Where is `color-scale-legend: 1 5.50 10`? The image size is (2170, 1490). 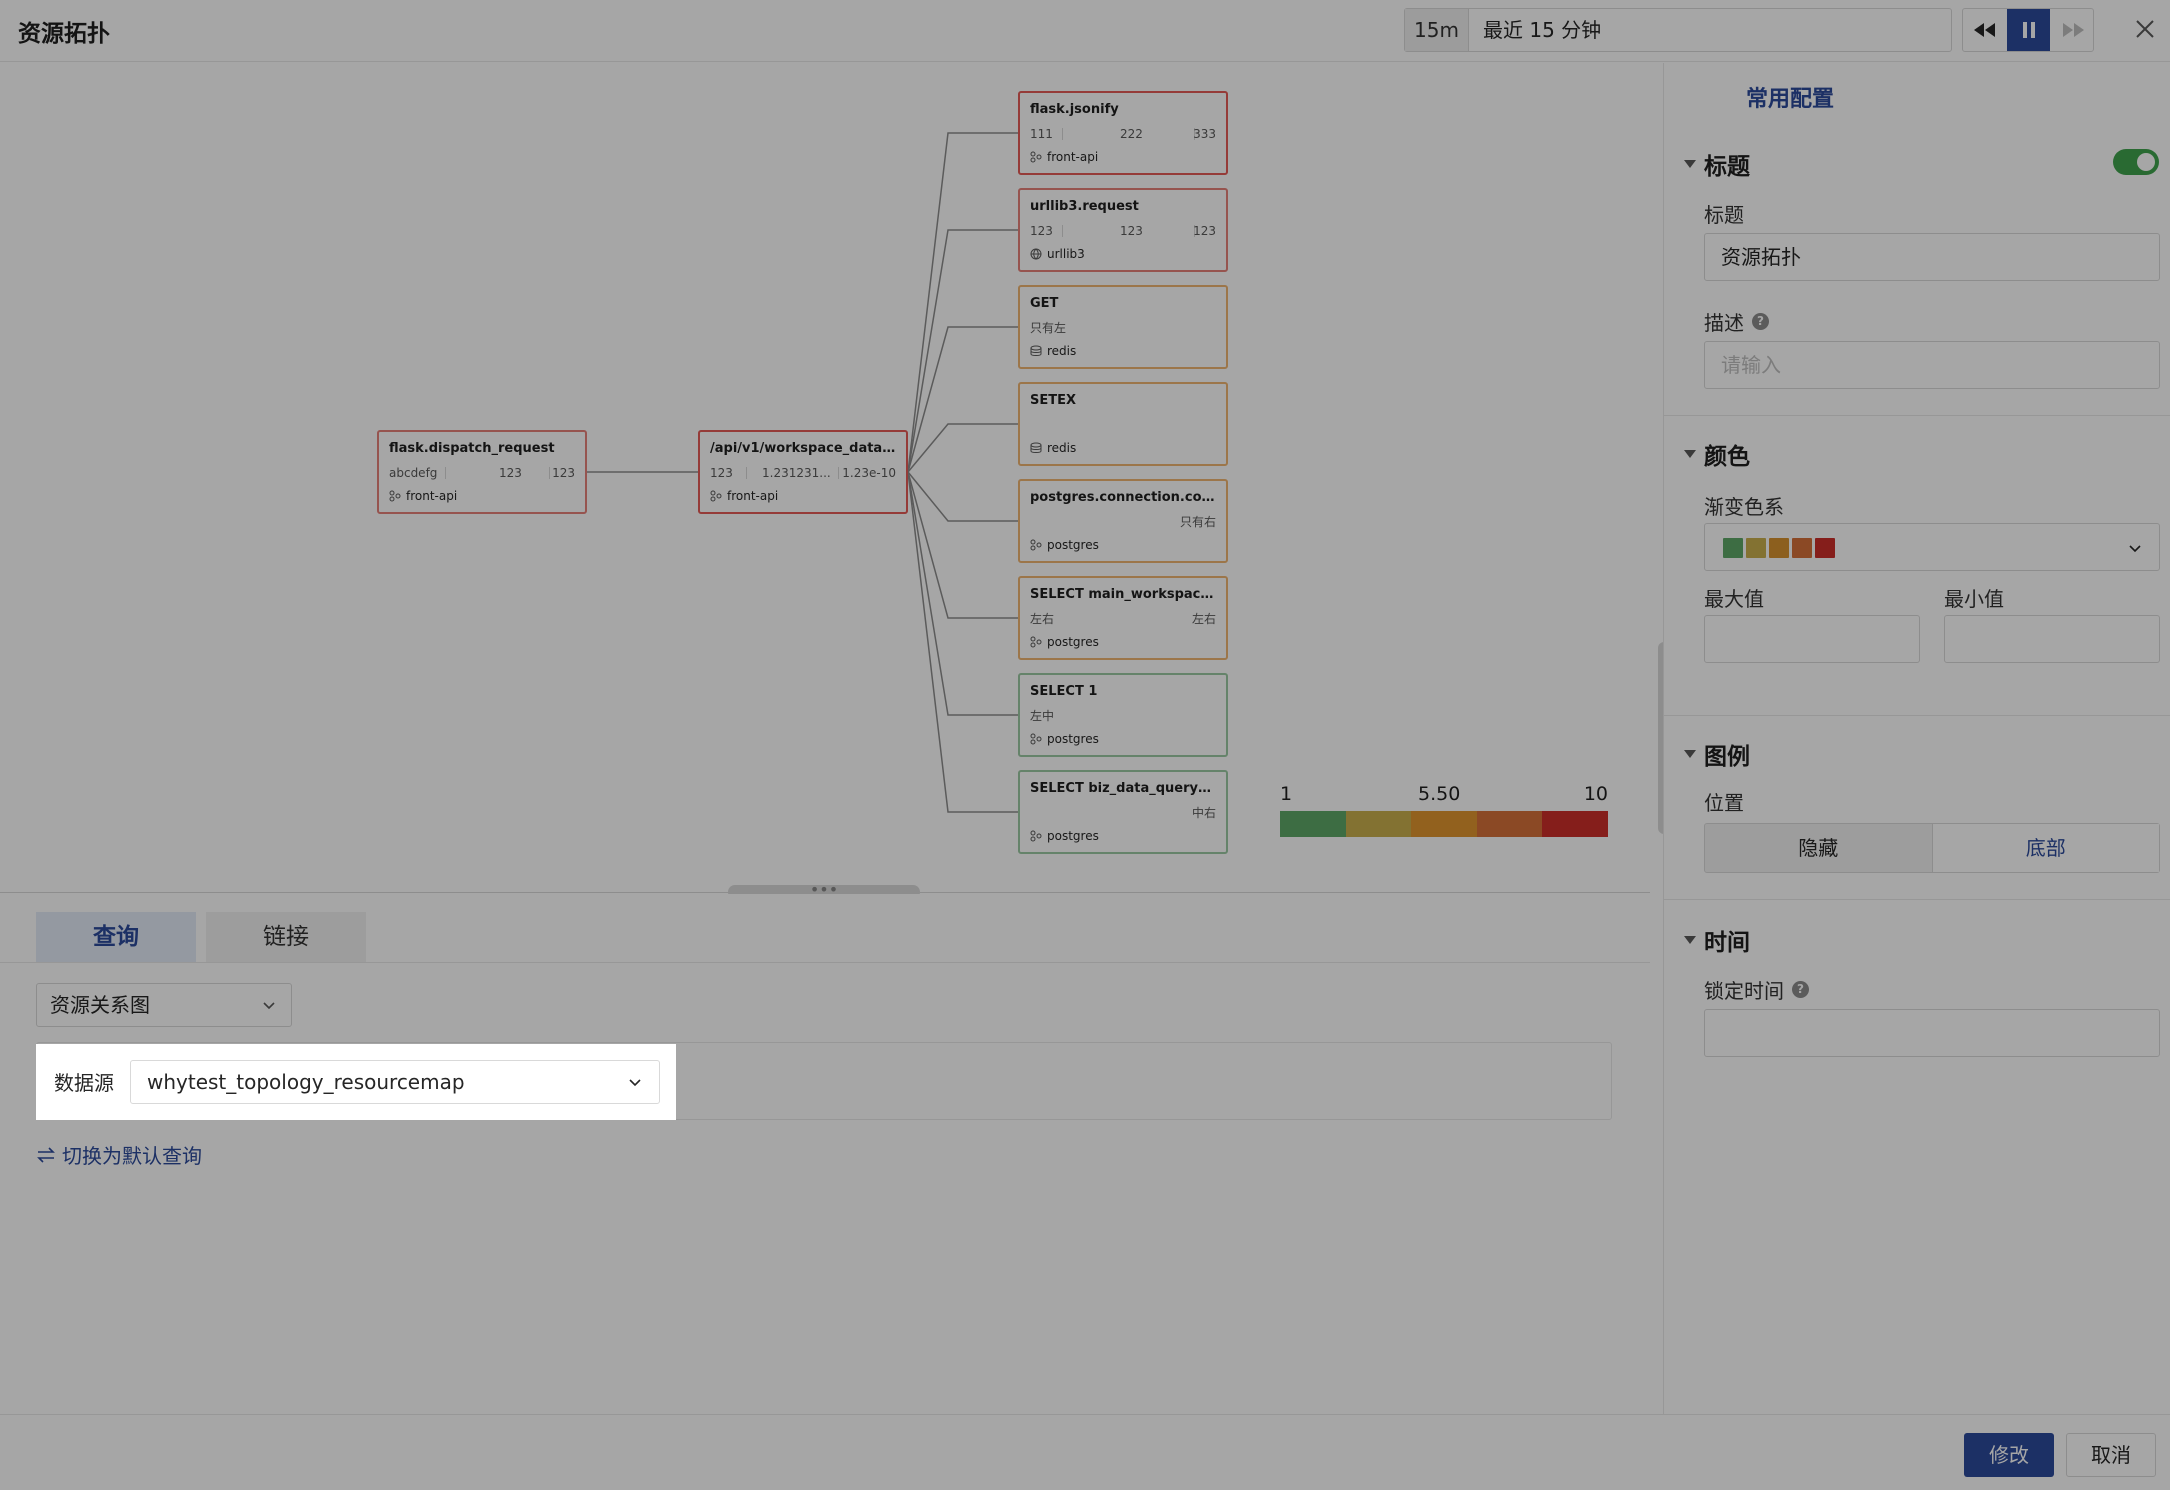 color-scale-legend: 1 5.50 10 is located at coordinates (1444, 810).